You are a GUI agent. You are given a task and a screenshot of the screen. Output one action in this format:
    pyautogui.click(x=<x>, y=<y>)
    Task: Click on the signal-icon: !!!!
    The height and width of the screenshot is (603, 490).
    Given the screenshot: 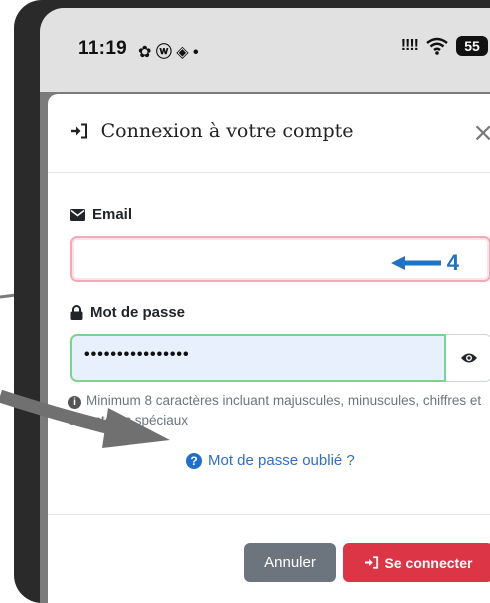 What is the action you would take?
    pyautogui.click(x=409, y=45)
    